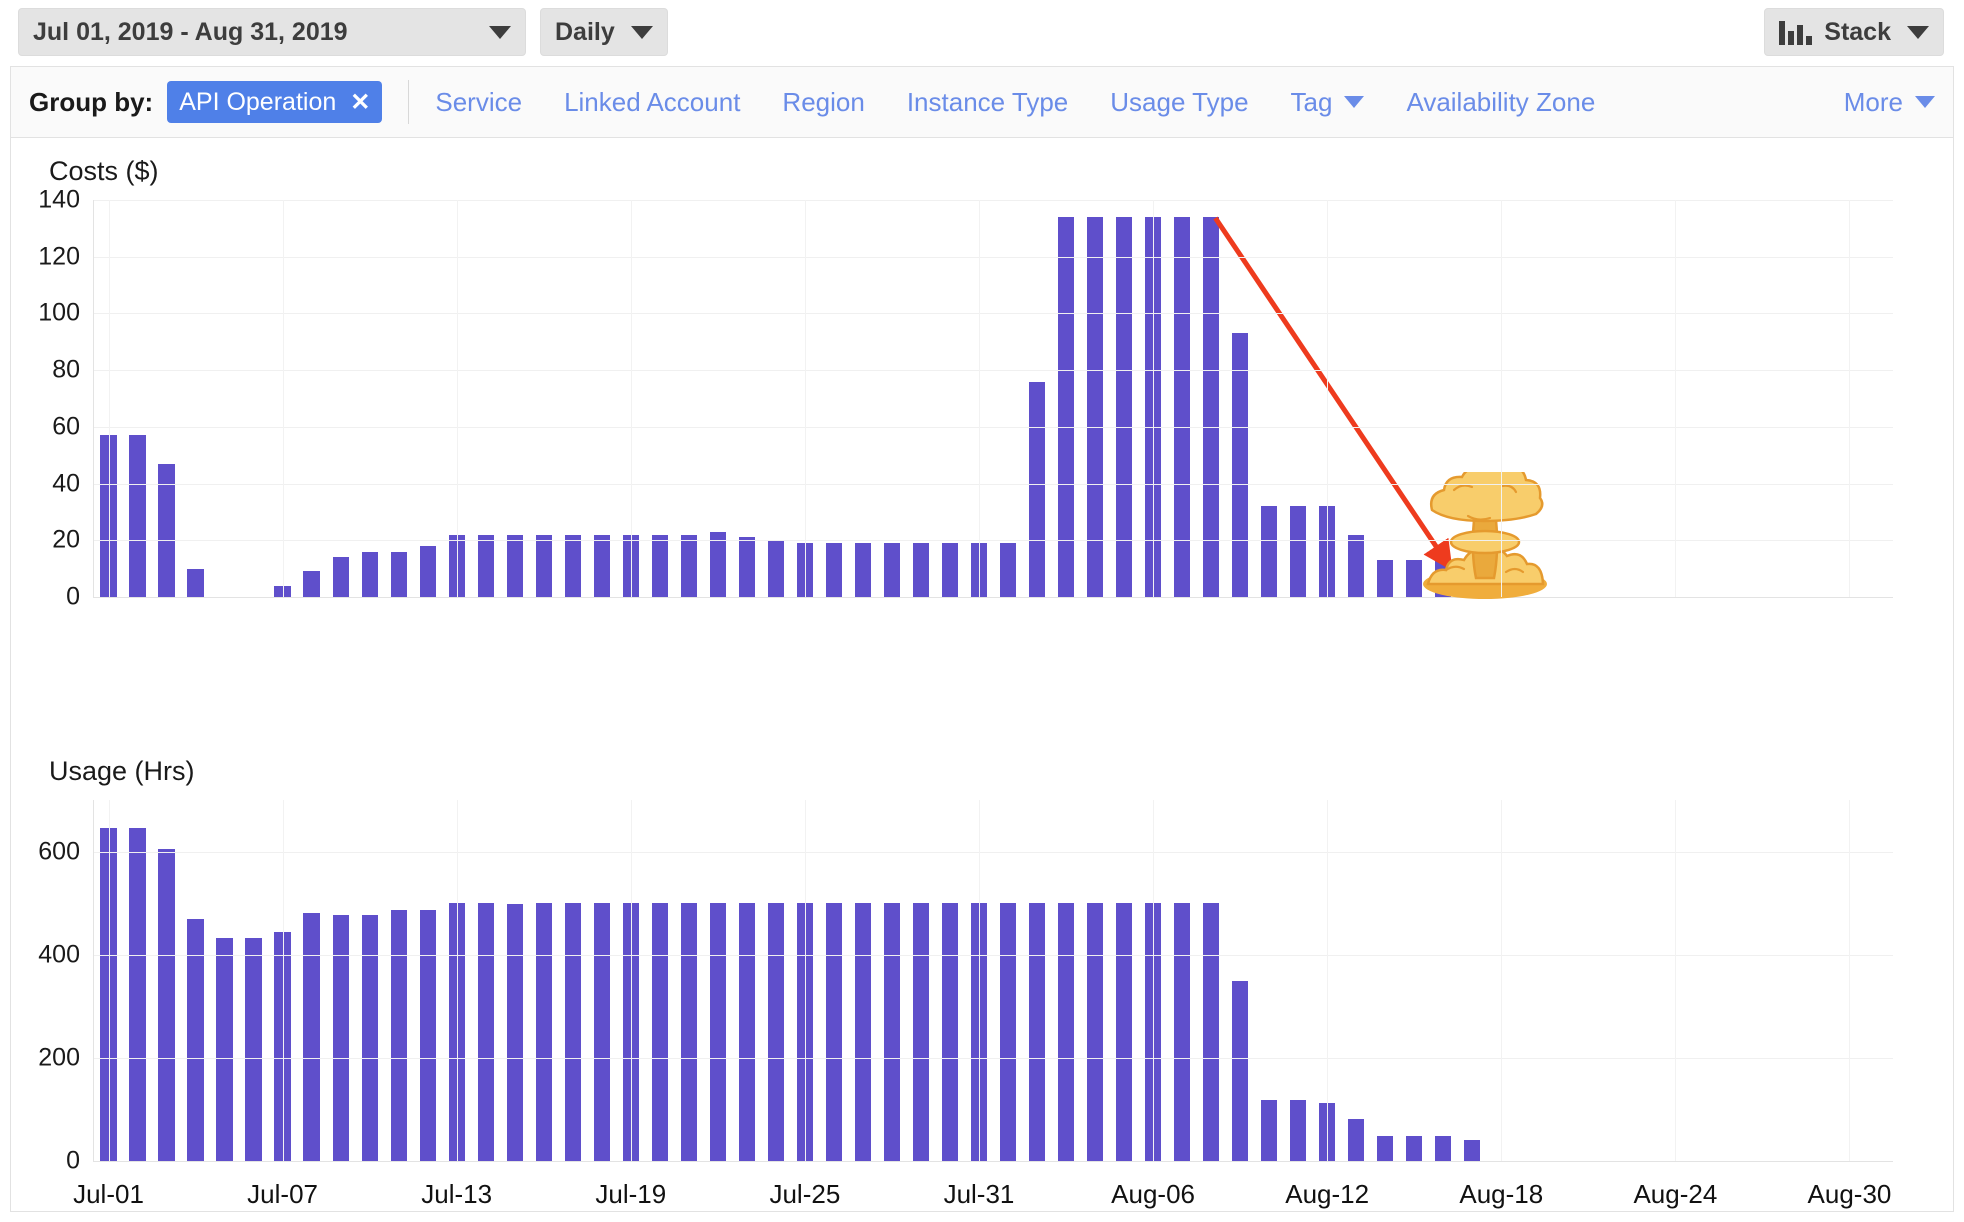 Image resolution: width=1964 pixels, height=1222 pixels. I want to click on usage-chart-title: Usage (Hrs), so click(122, 771).